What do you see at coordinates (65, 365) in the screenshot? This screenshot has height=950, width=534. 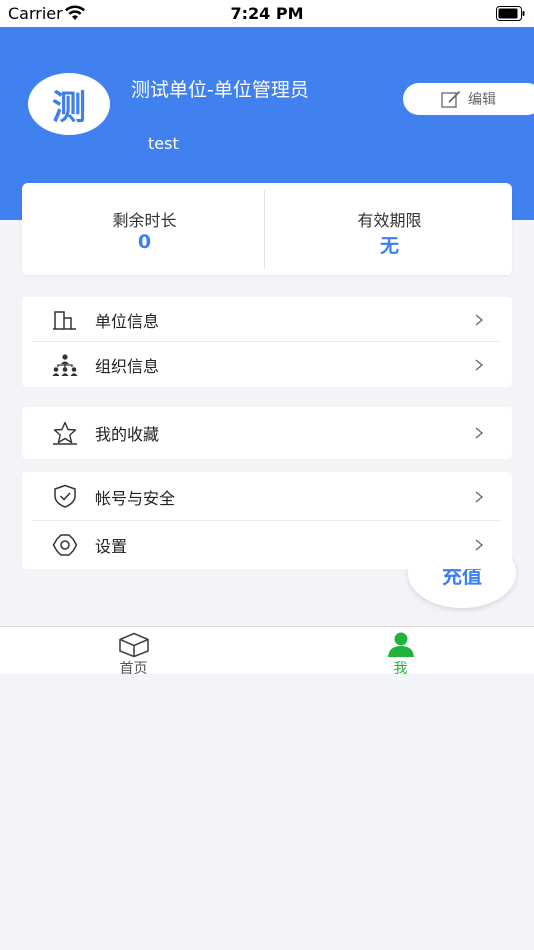 I see `org-chart-icon` at bounding box center [65, 365].